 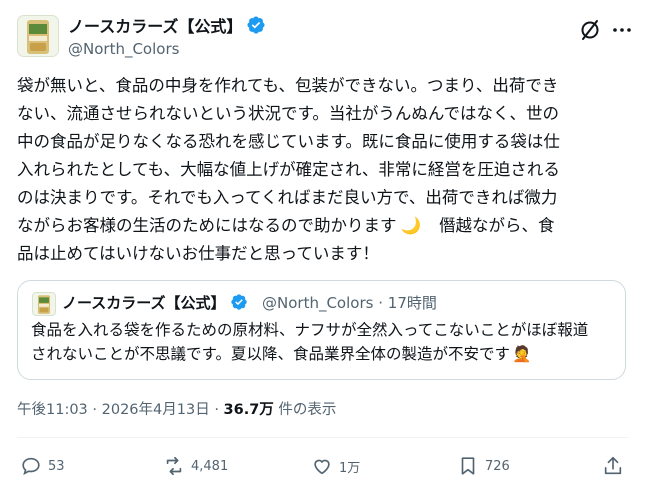 I want to click on heart-icon, so click(x=322, y=467).